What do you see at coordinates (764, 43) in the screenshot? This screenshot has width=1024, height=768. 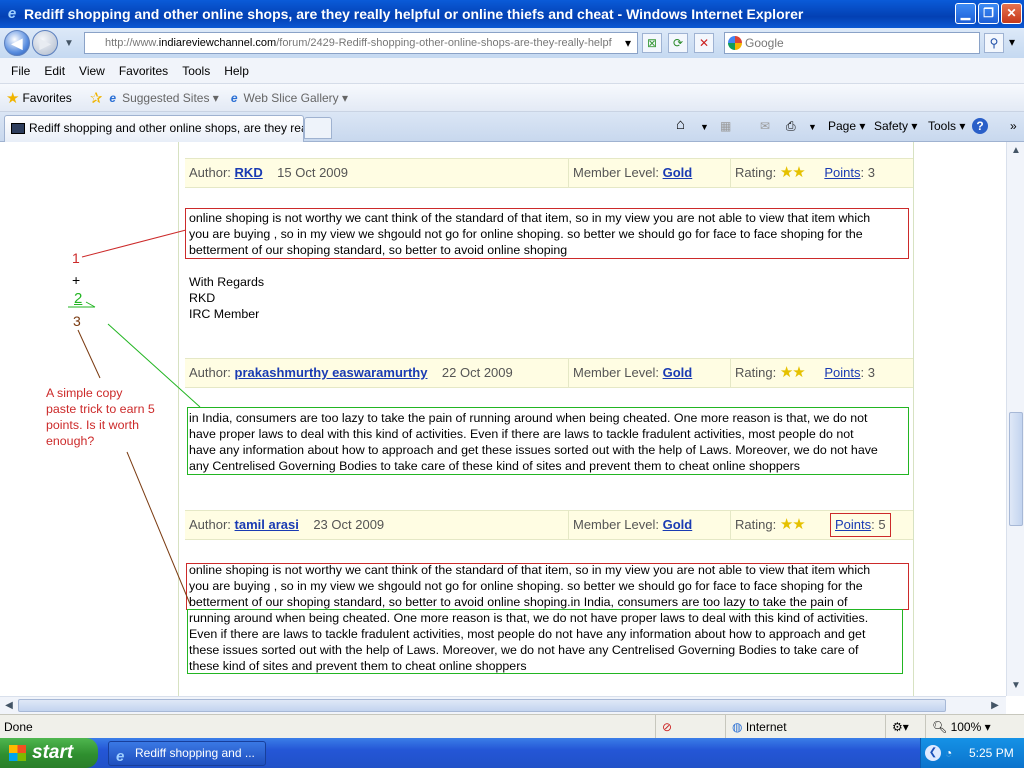 I see `search-placeholder: Google` at bounding box center [764, 43].